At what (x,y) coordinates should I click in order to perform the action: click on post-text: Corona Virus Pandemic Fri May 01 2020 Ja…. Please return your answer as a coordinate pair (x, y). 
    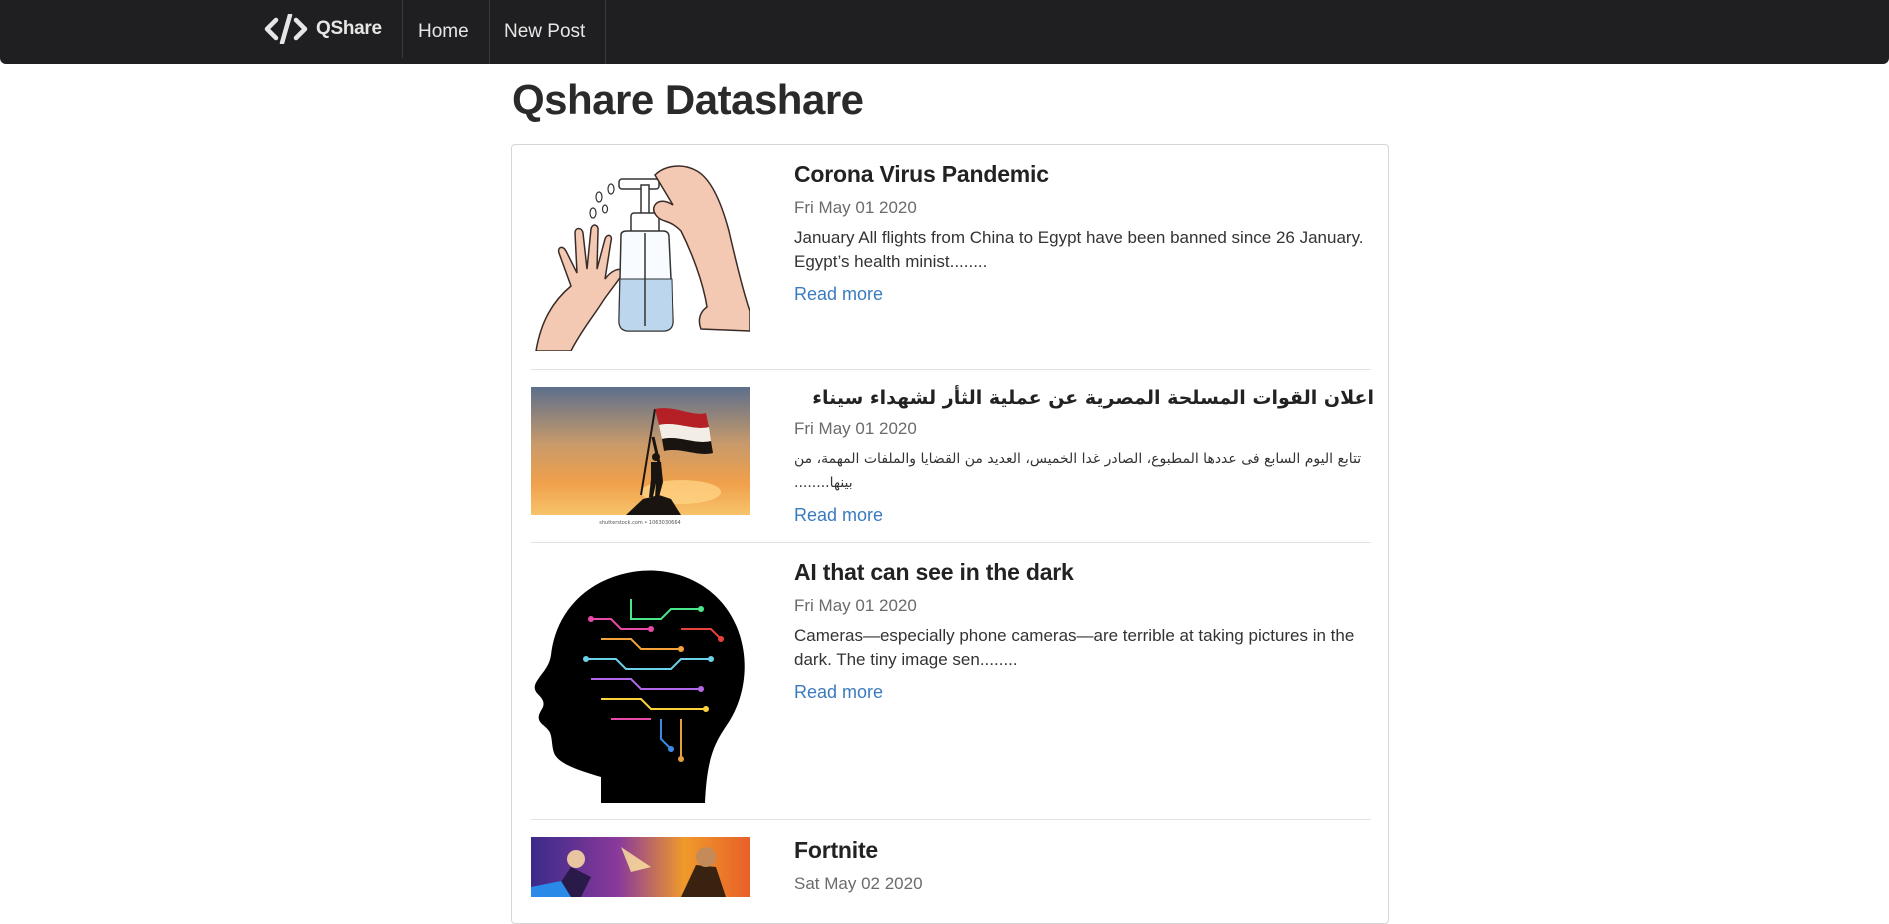
    Looking at the image, I should click on (1084, 233).